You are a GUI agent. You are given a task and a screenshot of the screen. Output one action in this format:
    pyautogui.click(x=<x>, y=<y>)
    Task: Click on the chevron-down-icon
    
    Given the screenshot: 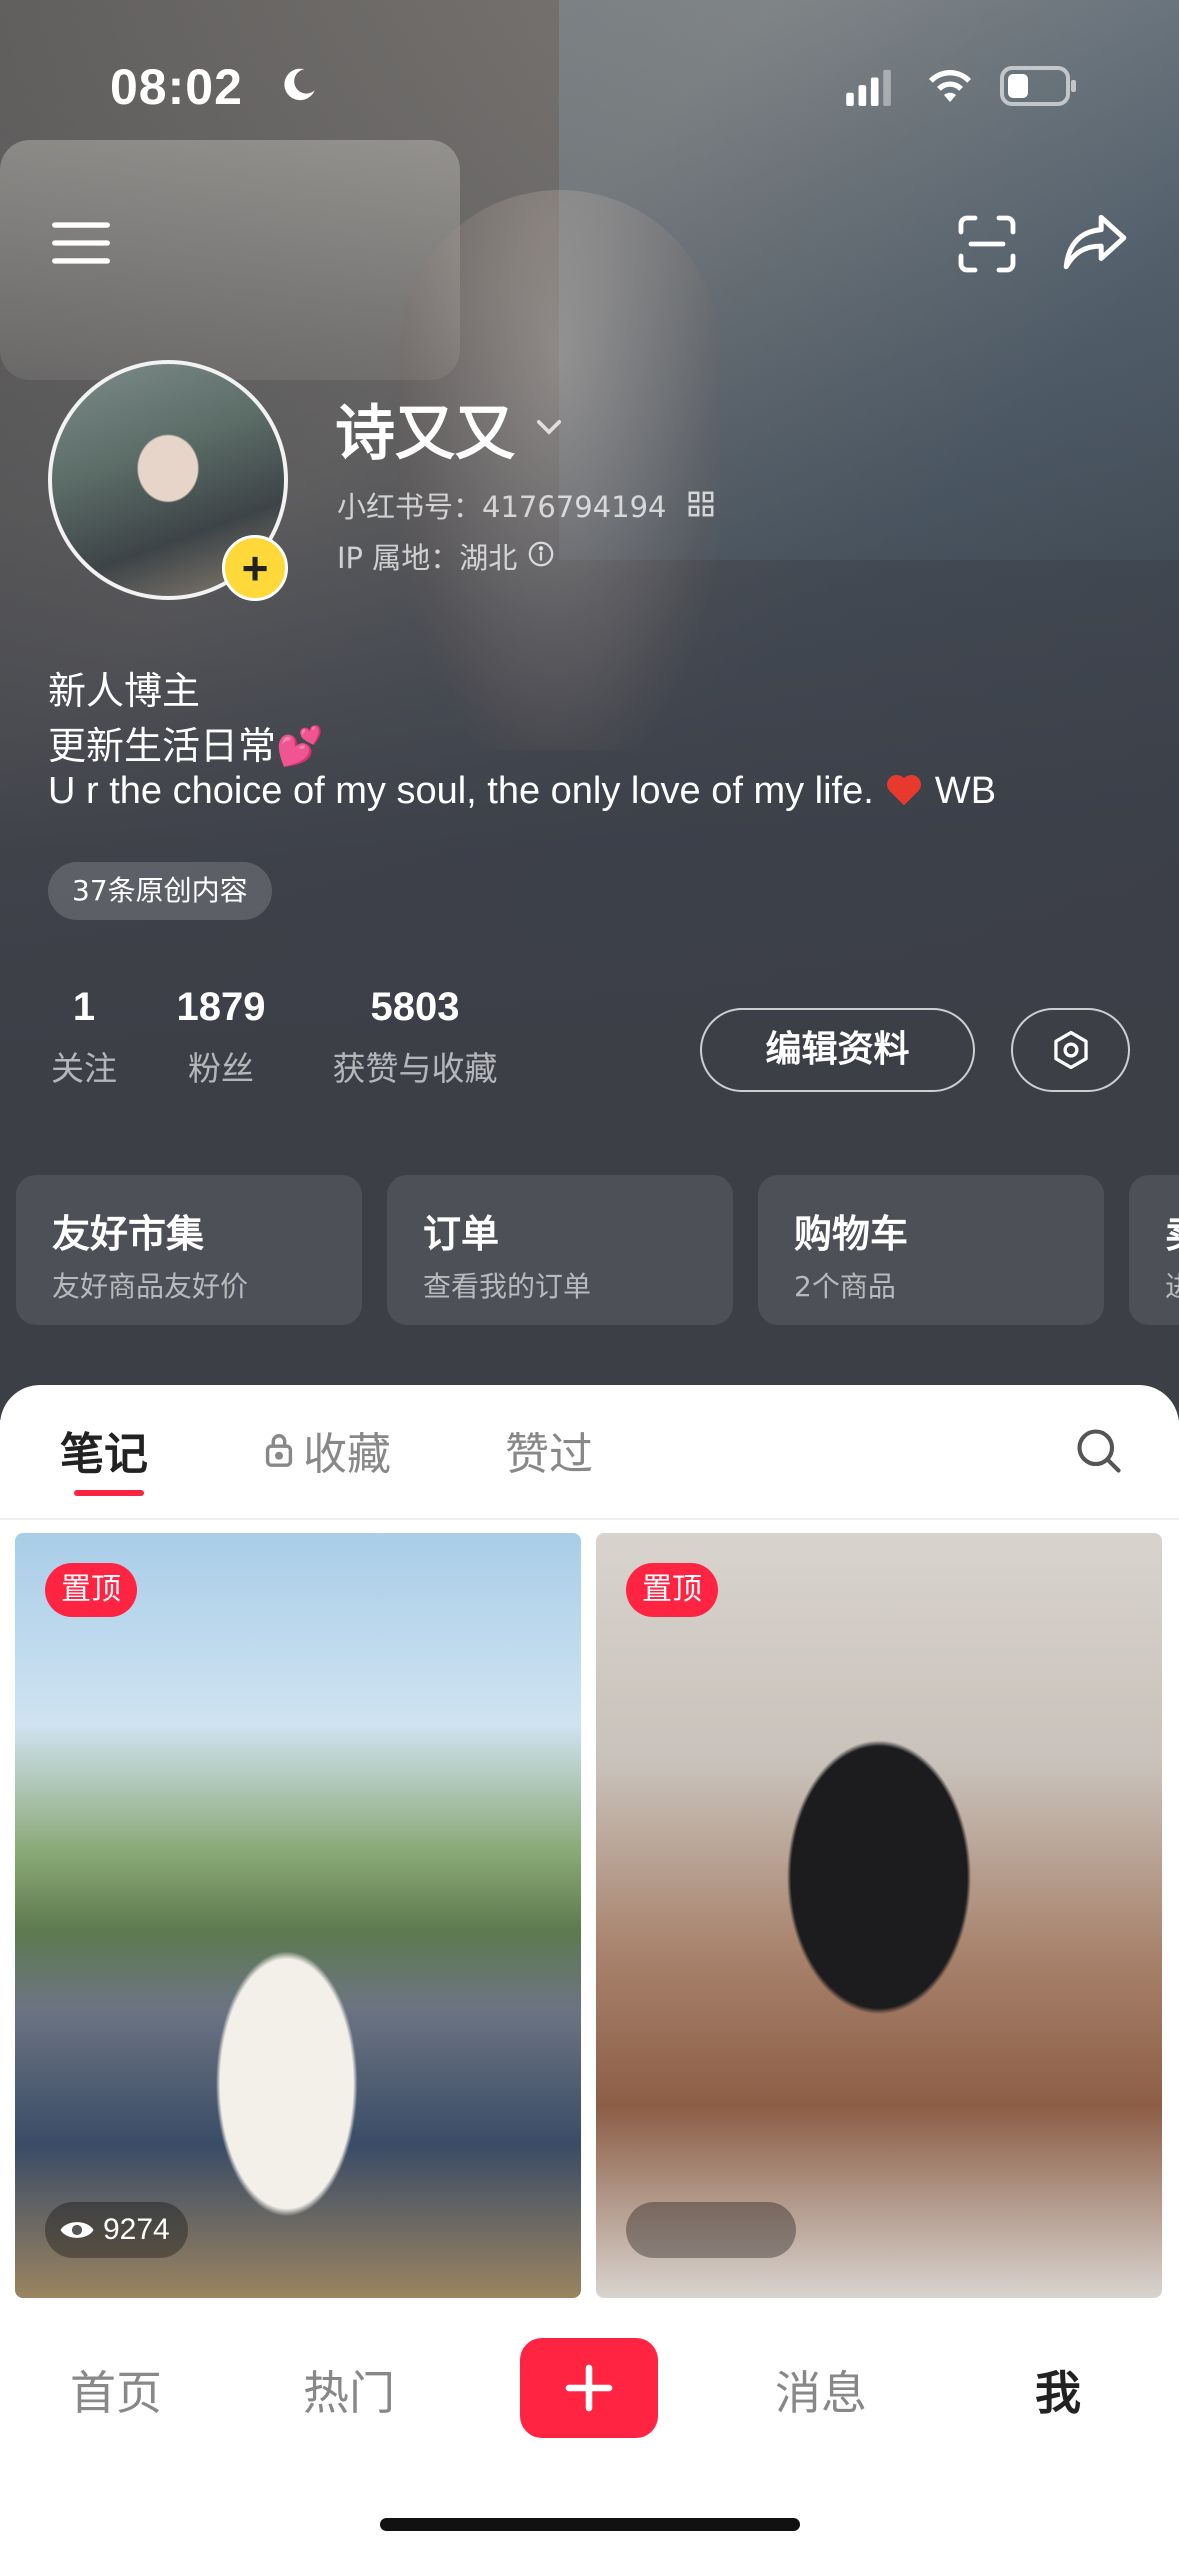 What is the action you would take?
    pyautogui.click(x=549, y=427)
    